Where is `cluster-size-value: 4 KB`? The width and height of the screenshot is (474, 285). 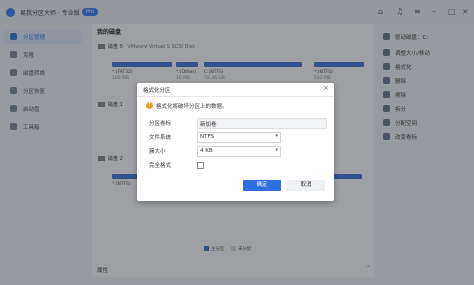
cluster-size-value: 4 KB is located at coordinates (206, 151).